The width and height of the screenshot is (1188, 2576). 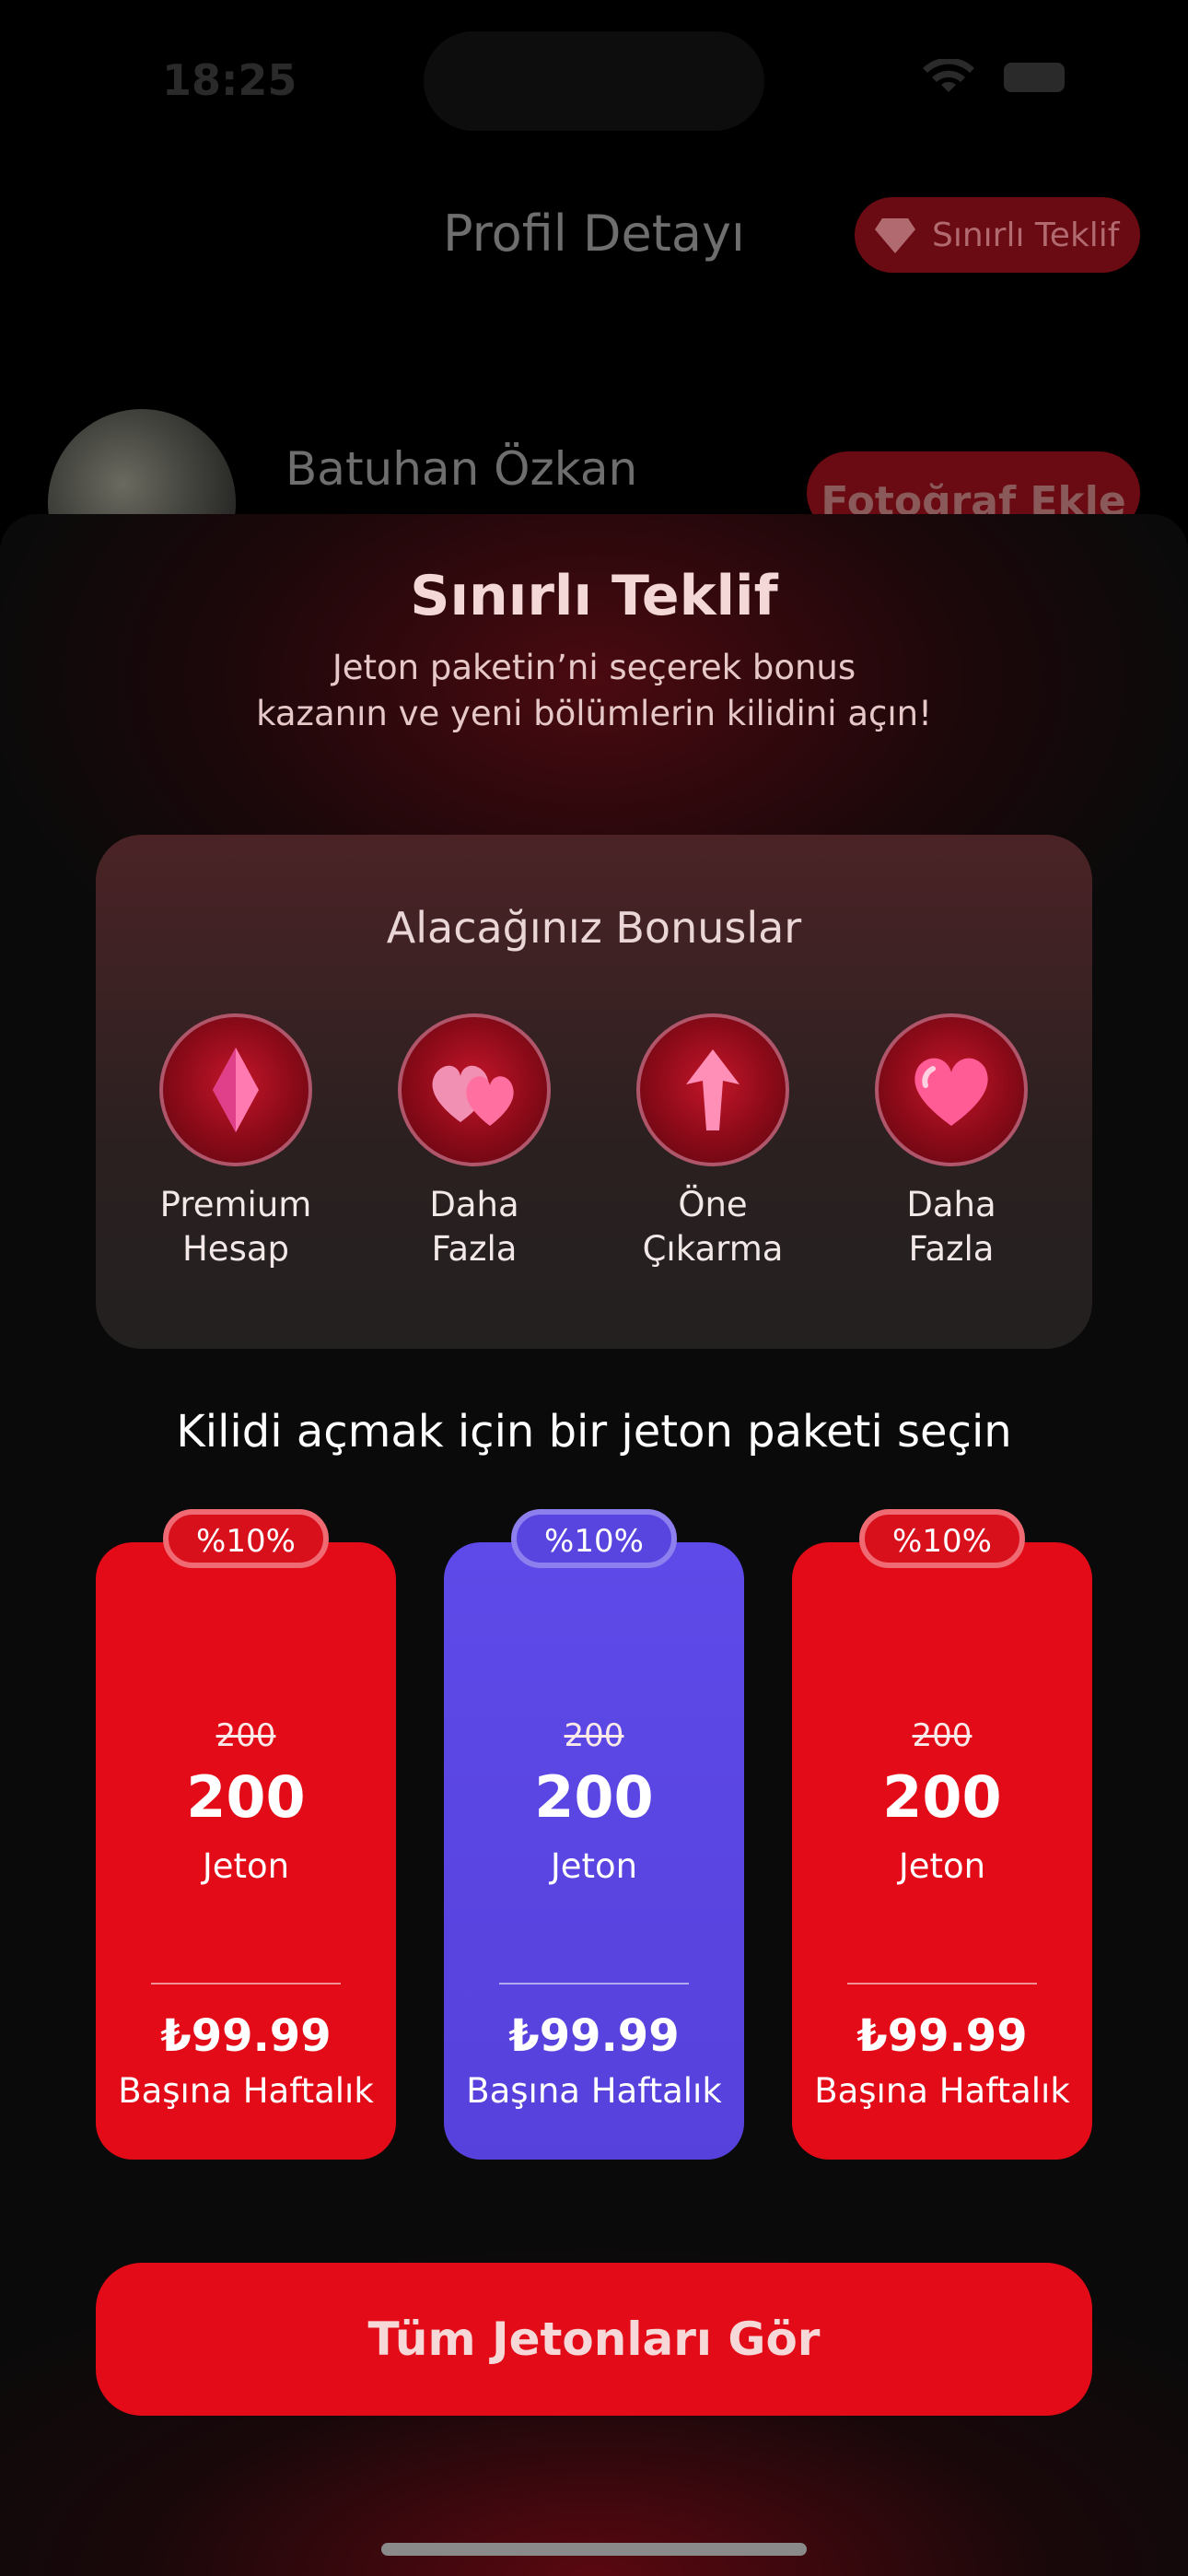 What do you see at coordinates (594, 596) in the screenshot?
I see `sheet-title: Sınırlı Teklif` at bounding box center [594, 596].